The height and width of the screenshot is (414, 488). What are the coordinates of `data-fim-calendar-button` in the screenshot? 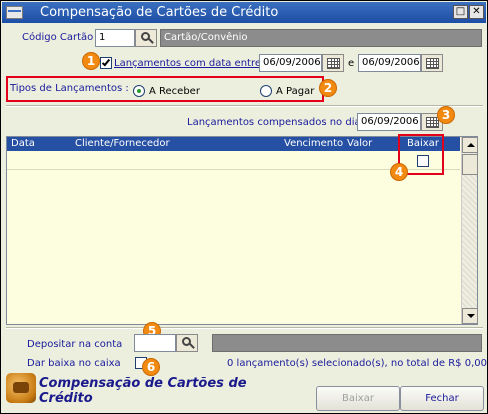 It's located at (432, 63).